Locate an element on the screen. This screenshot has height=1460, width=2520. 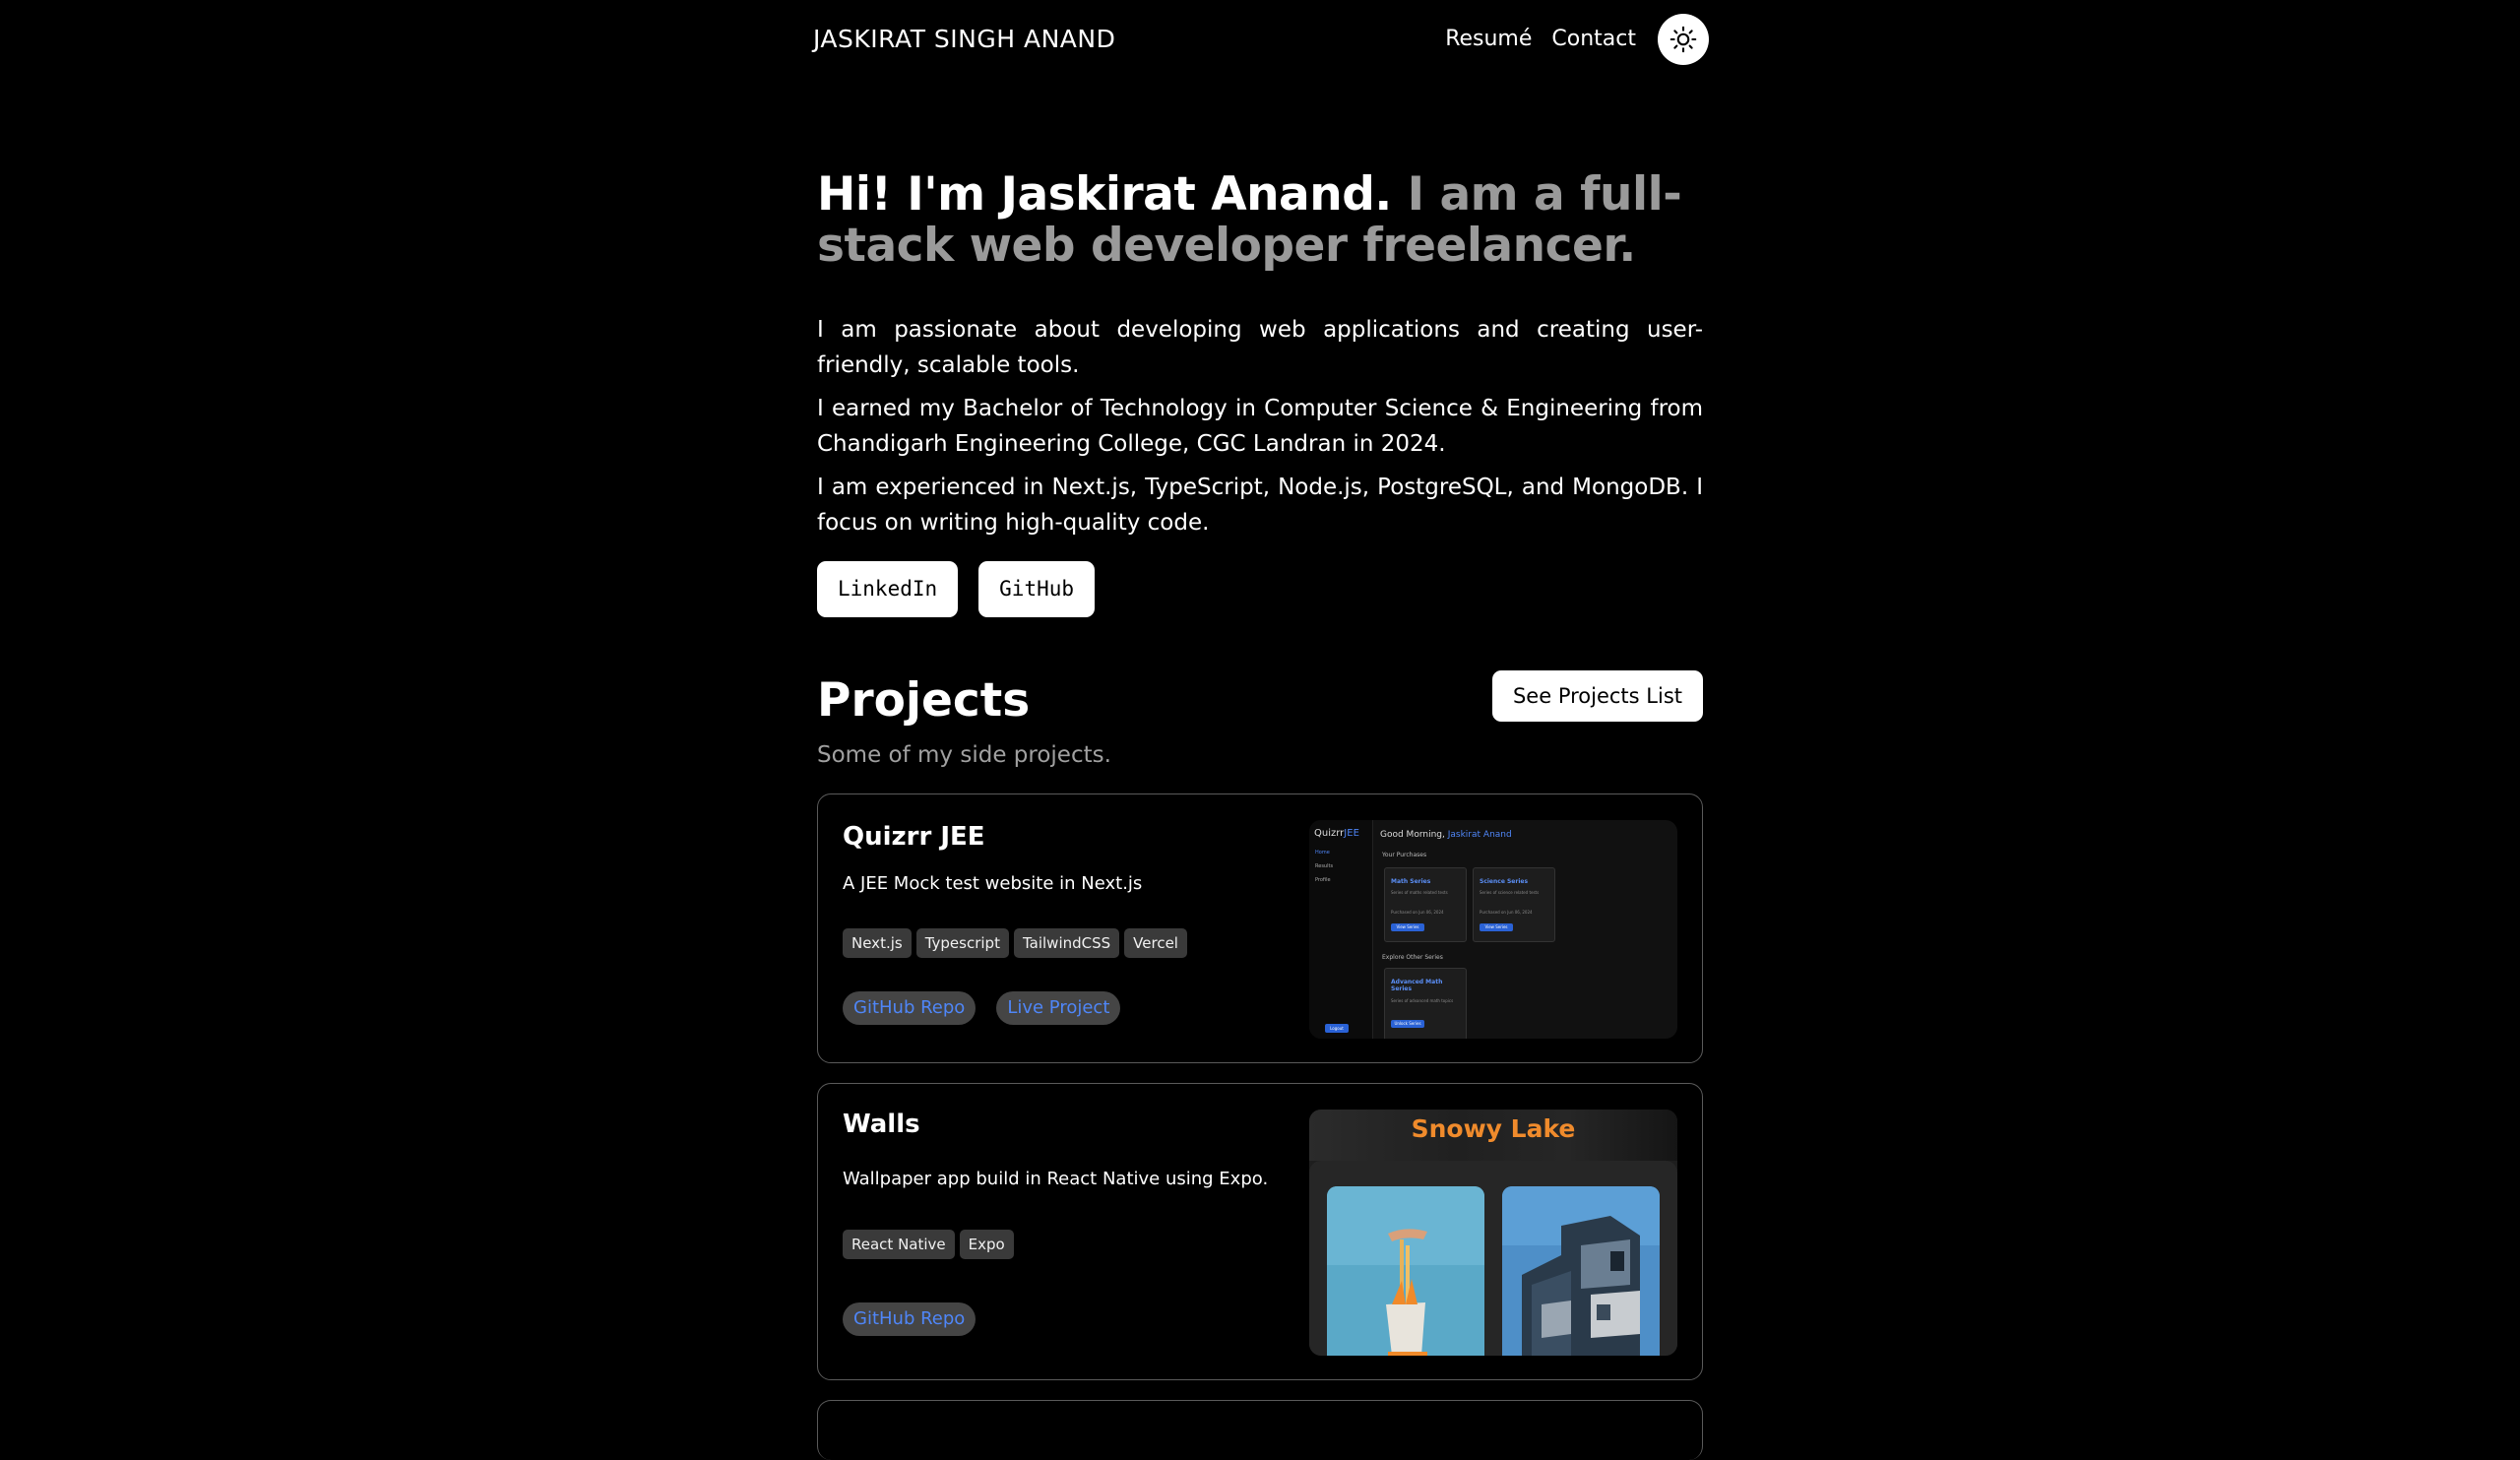
nav-links: Resumé Contact is located at coordinates (1577, 39).